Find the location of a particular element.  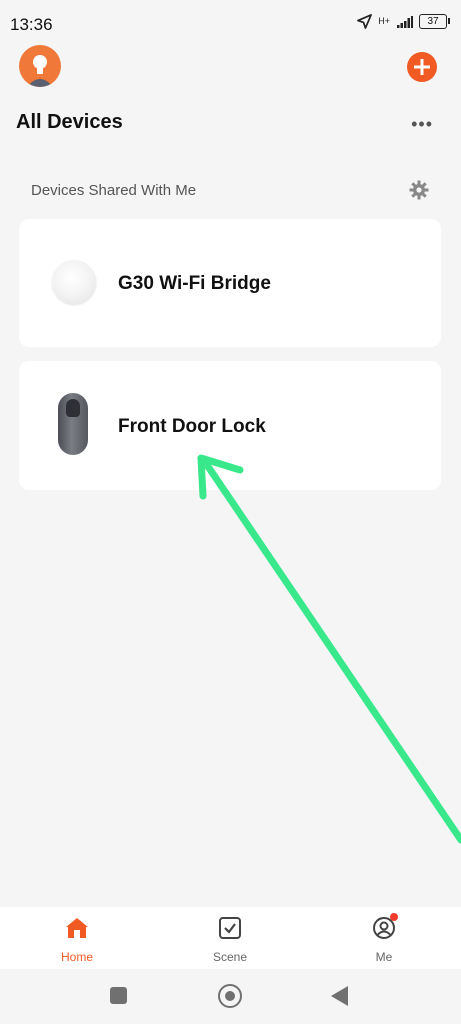

door-lock-image is located at coordinates (73, 424).